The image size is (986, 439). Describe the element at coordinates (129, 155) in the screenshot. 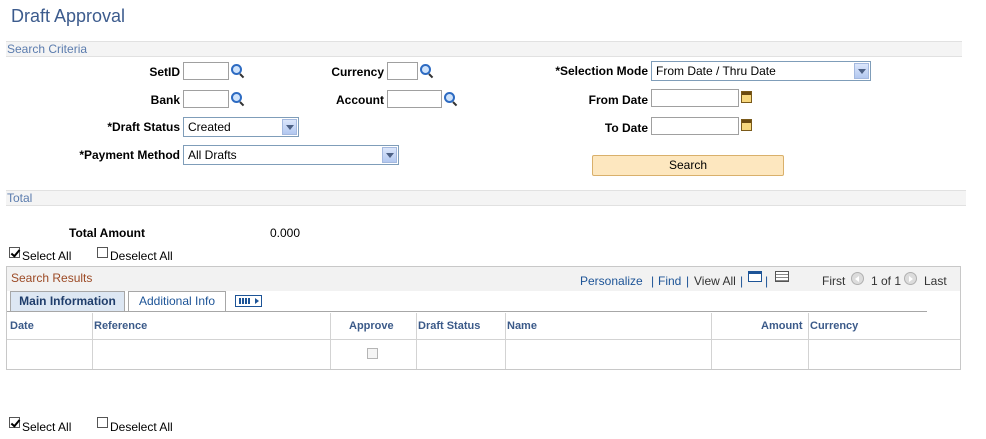

I see `payment-method-label: *Payment Method` at that location.